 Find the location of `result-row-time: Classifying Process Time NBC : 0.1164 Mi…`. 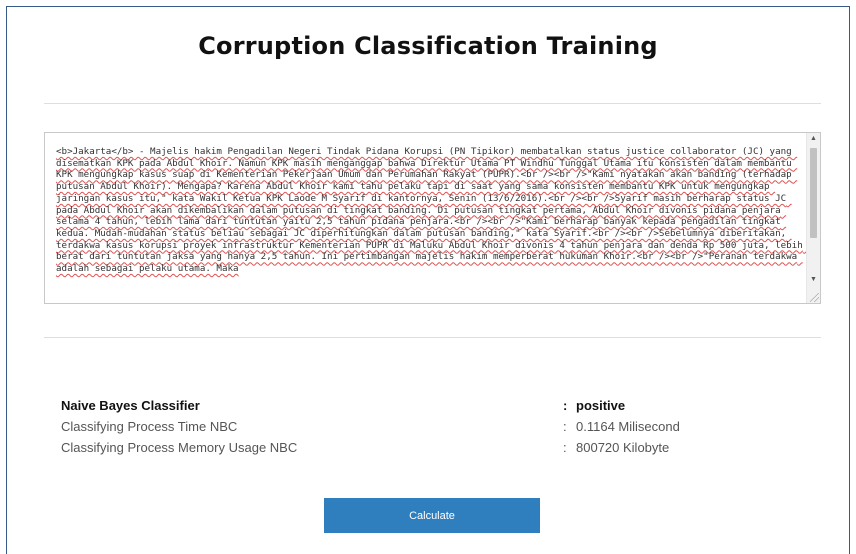

result-row-time: Classifying Process Time NBC : 0.1164 Mi… is located at coordinates (411, 426).